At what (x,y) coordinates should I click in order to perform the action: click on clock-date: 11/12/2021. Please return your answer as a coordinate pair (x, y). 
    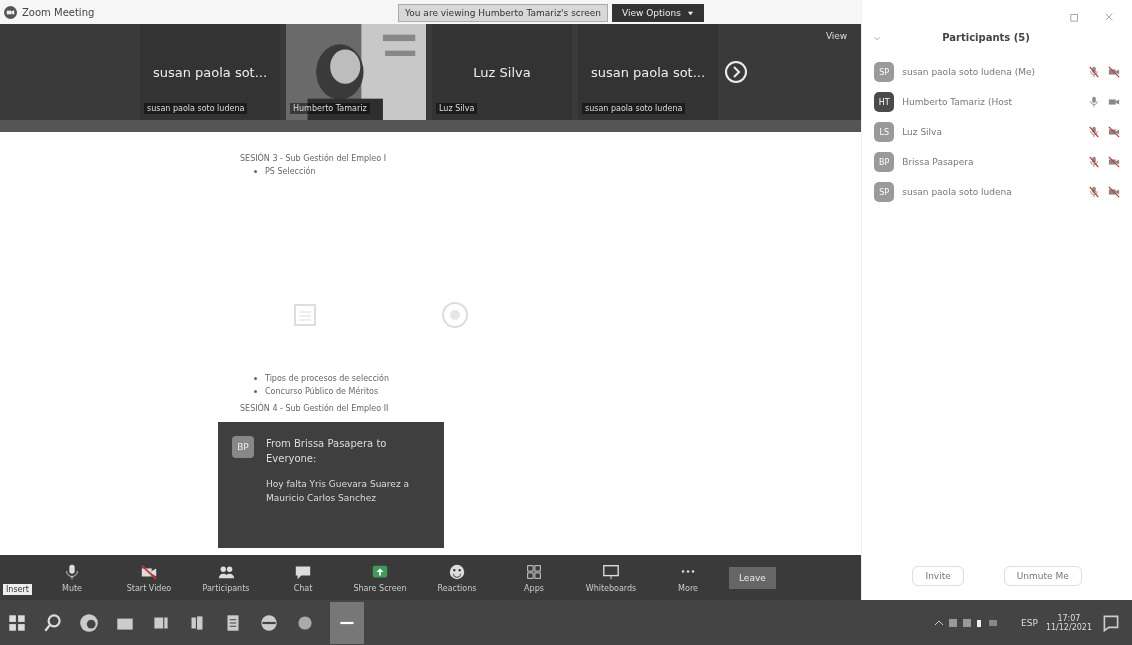
    Looking at the image, I should click on (1068, 627).